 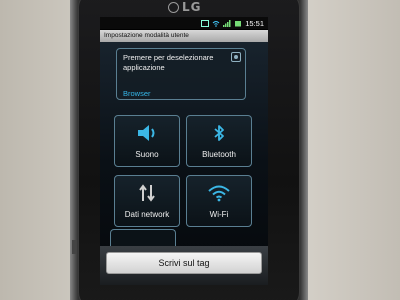 What do you see at coordinates (137, 93) in the screenshot?
I see `nfc-card-app: Browser` at bounding box center [137, 93].